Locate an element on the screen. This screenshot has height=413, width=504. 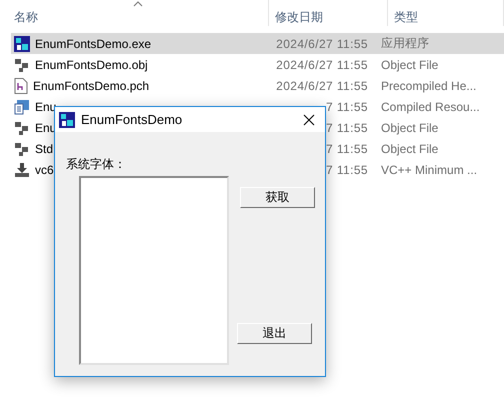
fetch-button: 获取 is located at coordinates (277, 197).